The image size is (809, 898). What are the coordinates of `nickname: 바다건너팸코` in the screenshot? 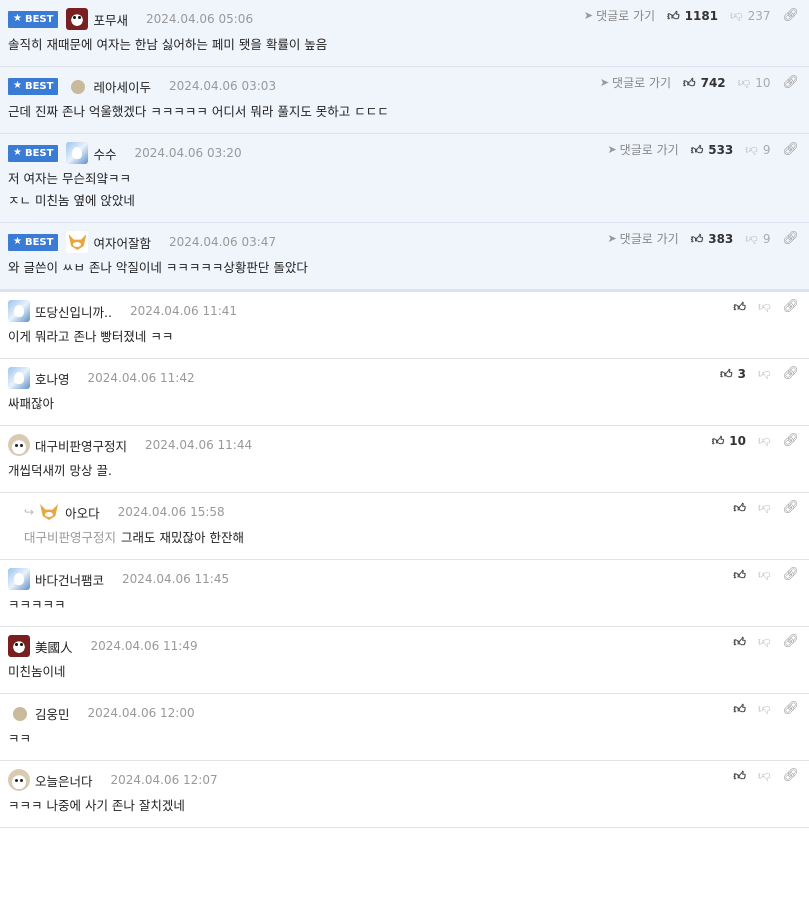 It's located at (69, 579).